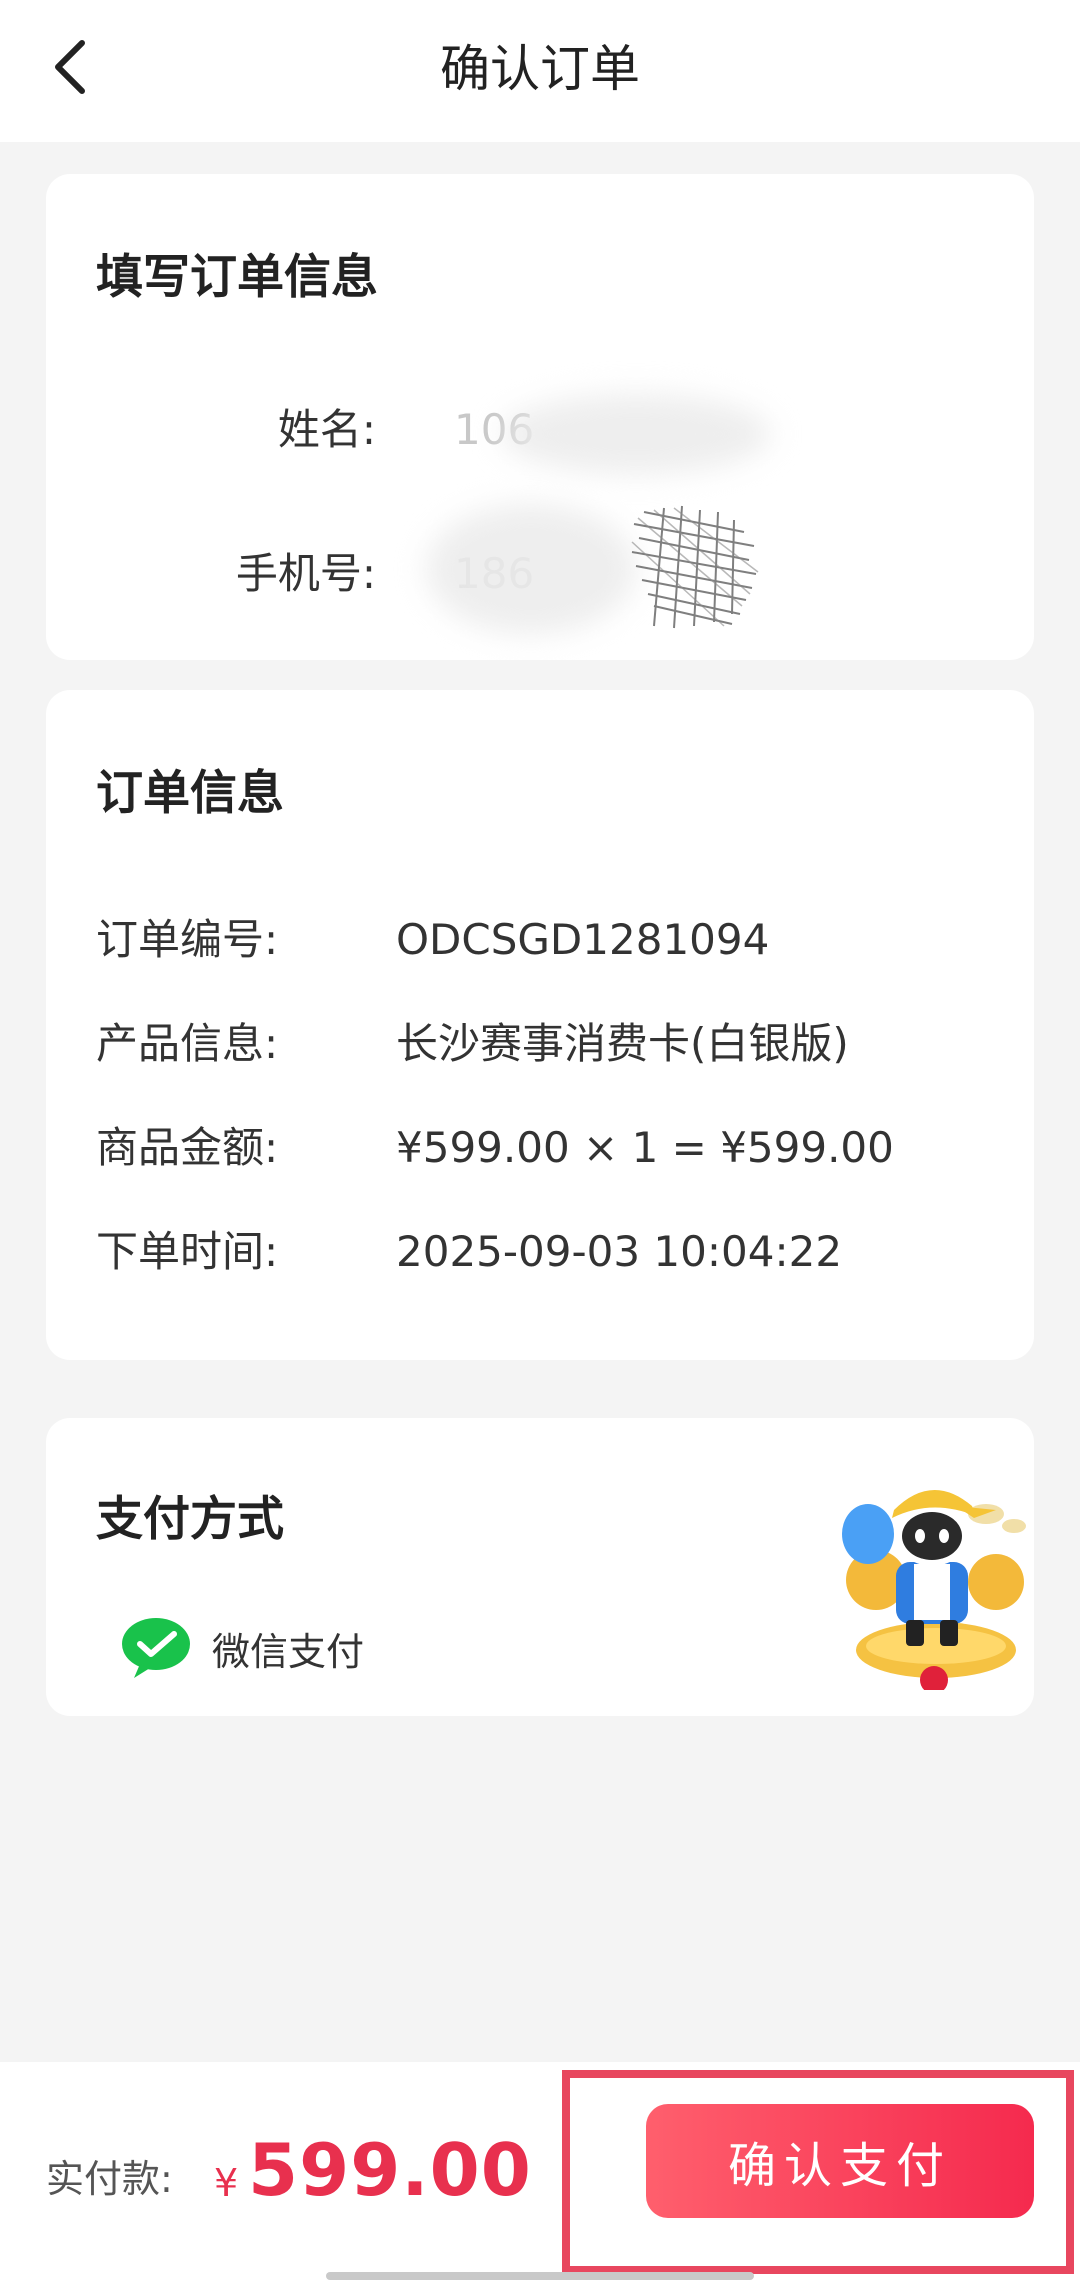  I want to click on top-nav-bar: 确认订单, so click(540, 71).